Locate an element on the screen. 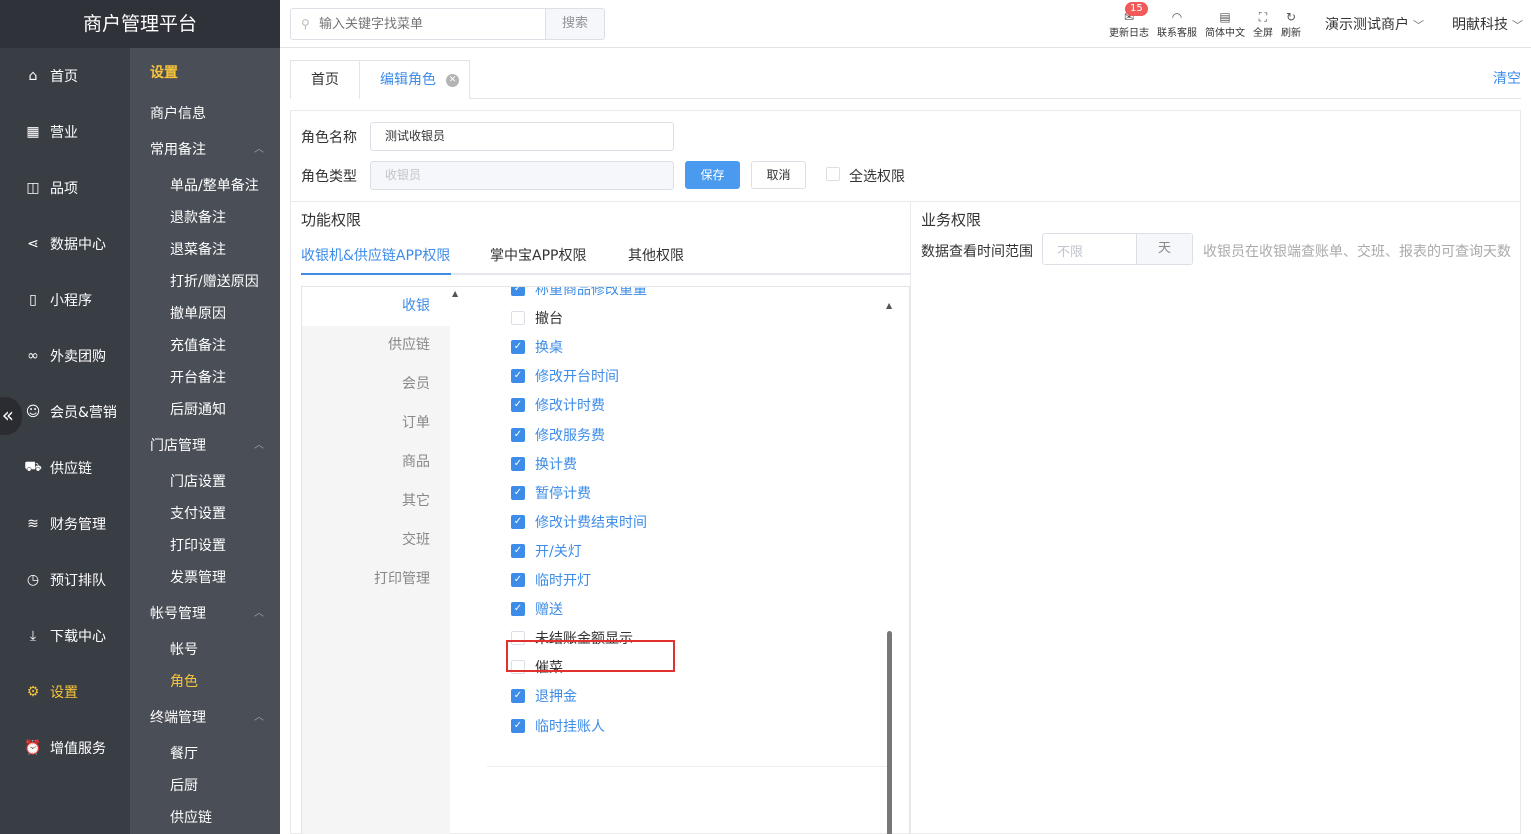 Image resolution: width=1531 pixels, height=834 pixels. permission-category: 订单 is located at coordinates (376, 423).